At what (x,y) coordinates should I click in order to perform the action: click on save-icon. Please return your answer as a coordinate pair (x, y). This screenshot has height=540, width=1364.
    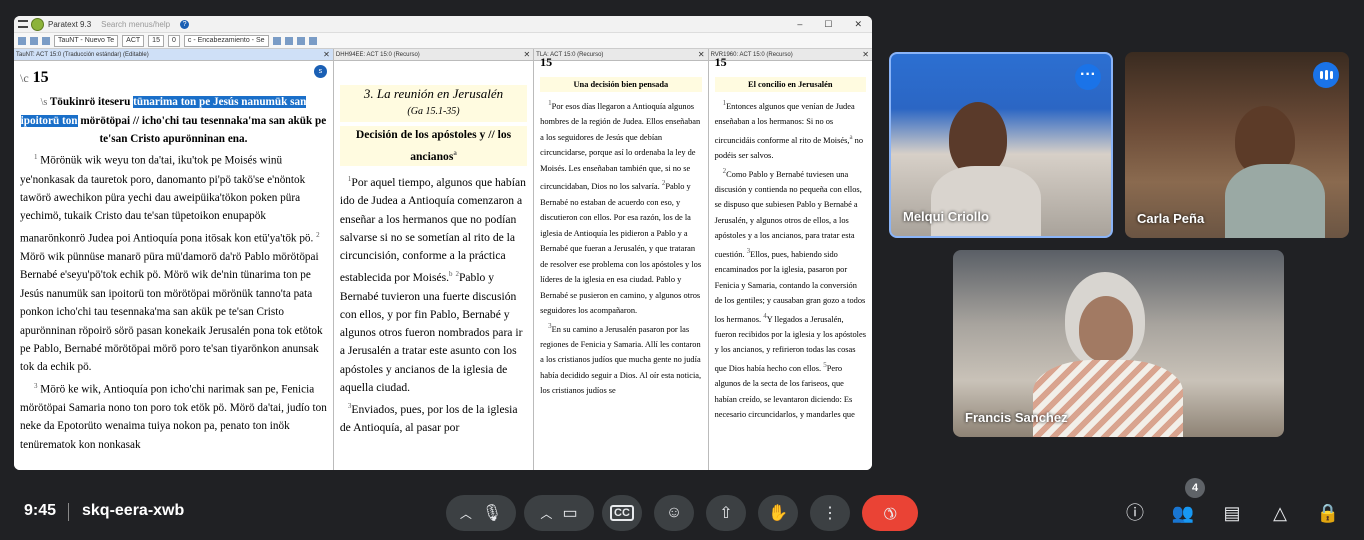
    Looking at the image, I should click on (46, 40).